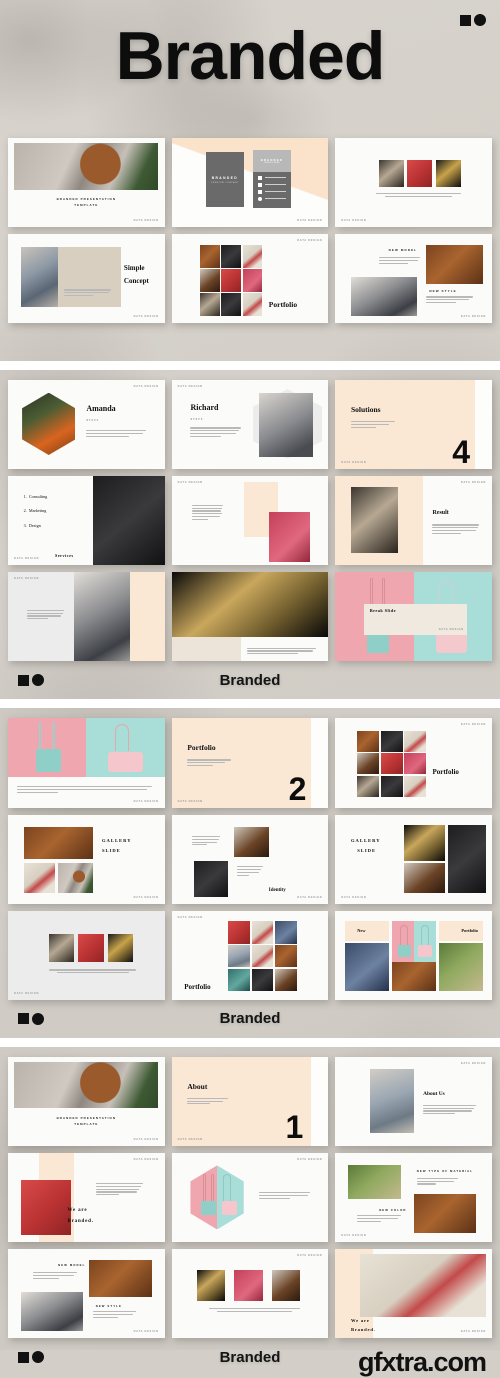 The image size is (500, 1378). Describe the element at coordinates (136, 280) in the screenshot. I see `slide-title-2: Concept` at that location.